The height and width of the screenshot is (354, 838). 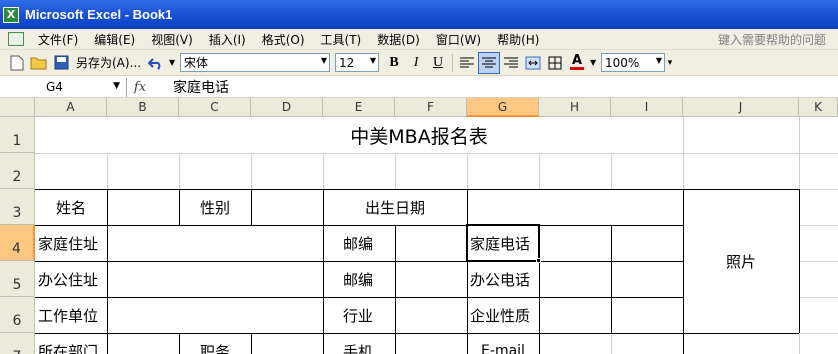 What do you see at coordinates (419, 87) in the screenshot?
I see `formula-bar: G4 ▼ fx 家庭电话` at bounding box center [419, 87].